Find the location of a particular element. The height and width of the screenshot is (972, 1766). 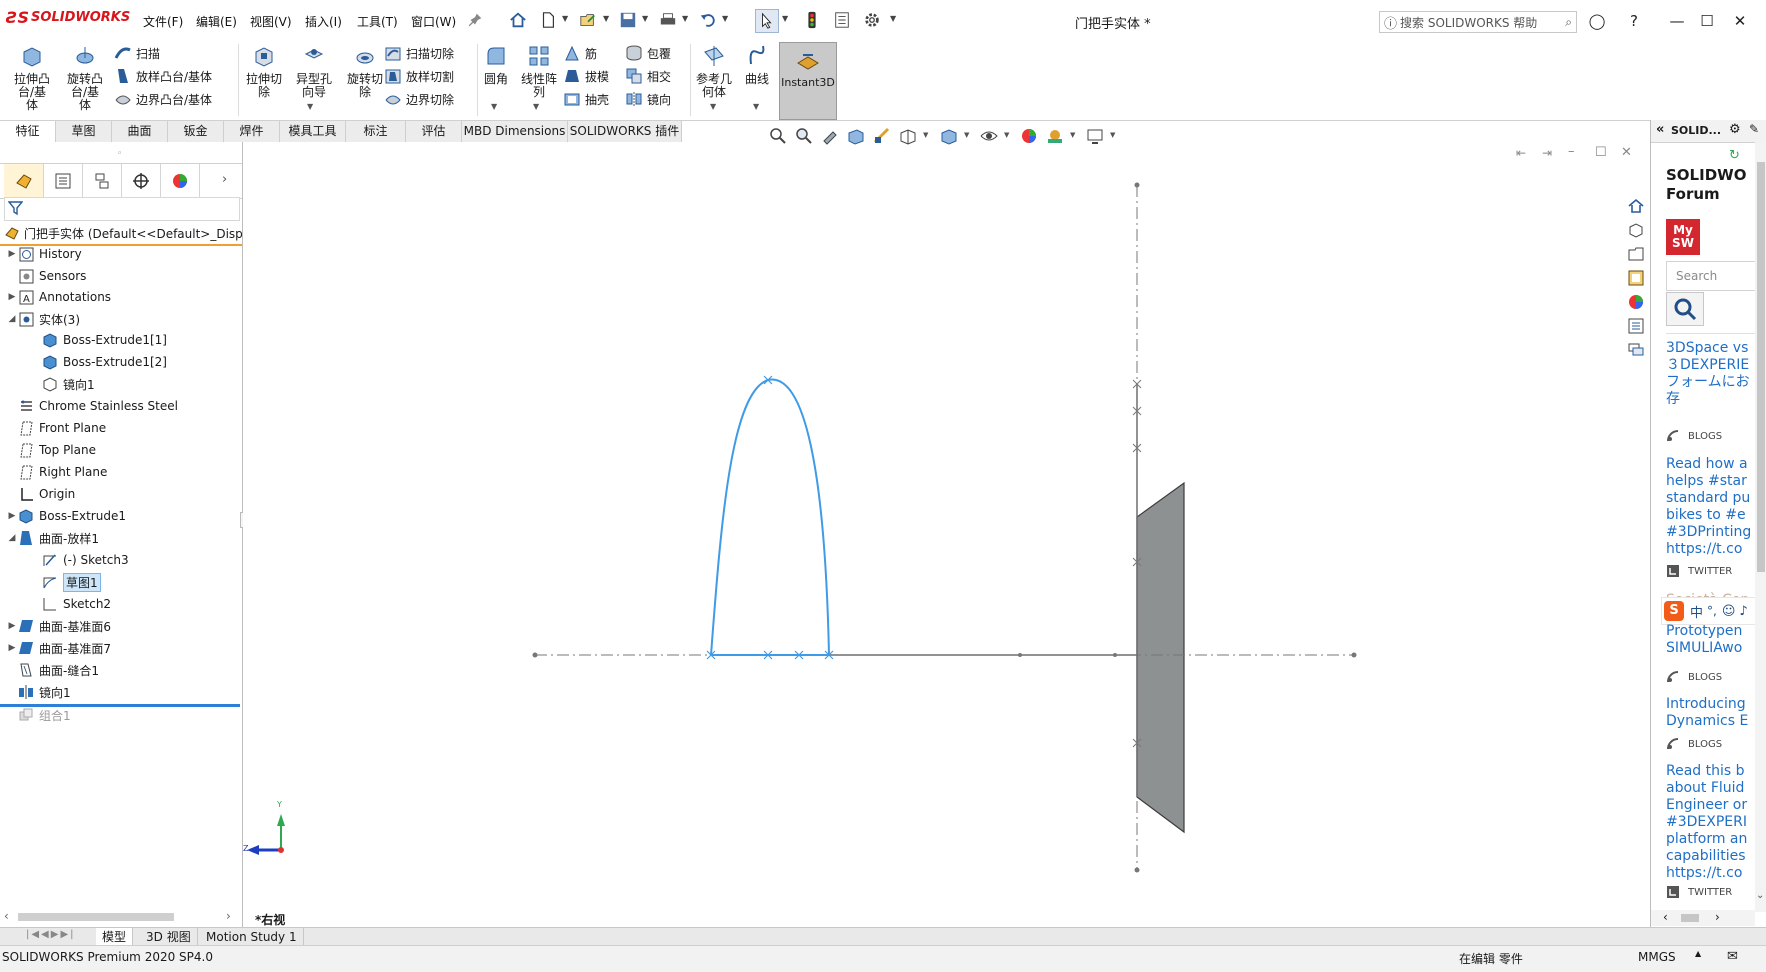

sogou-ime-icon: S is located at coordinates (1674, 611).